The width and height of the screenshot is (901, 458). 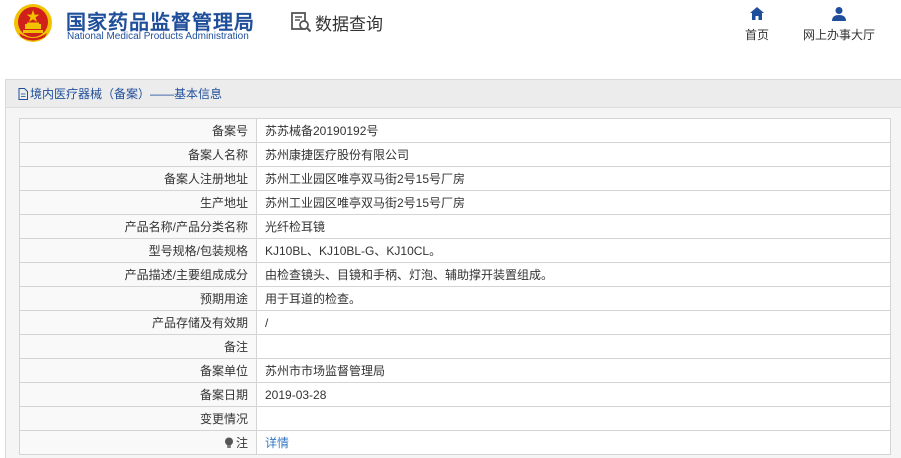 What do you see at coordinates (573, 442) in the screenshot?
I see `note-value-cell: 详情` at bounding box center [573, 442].